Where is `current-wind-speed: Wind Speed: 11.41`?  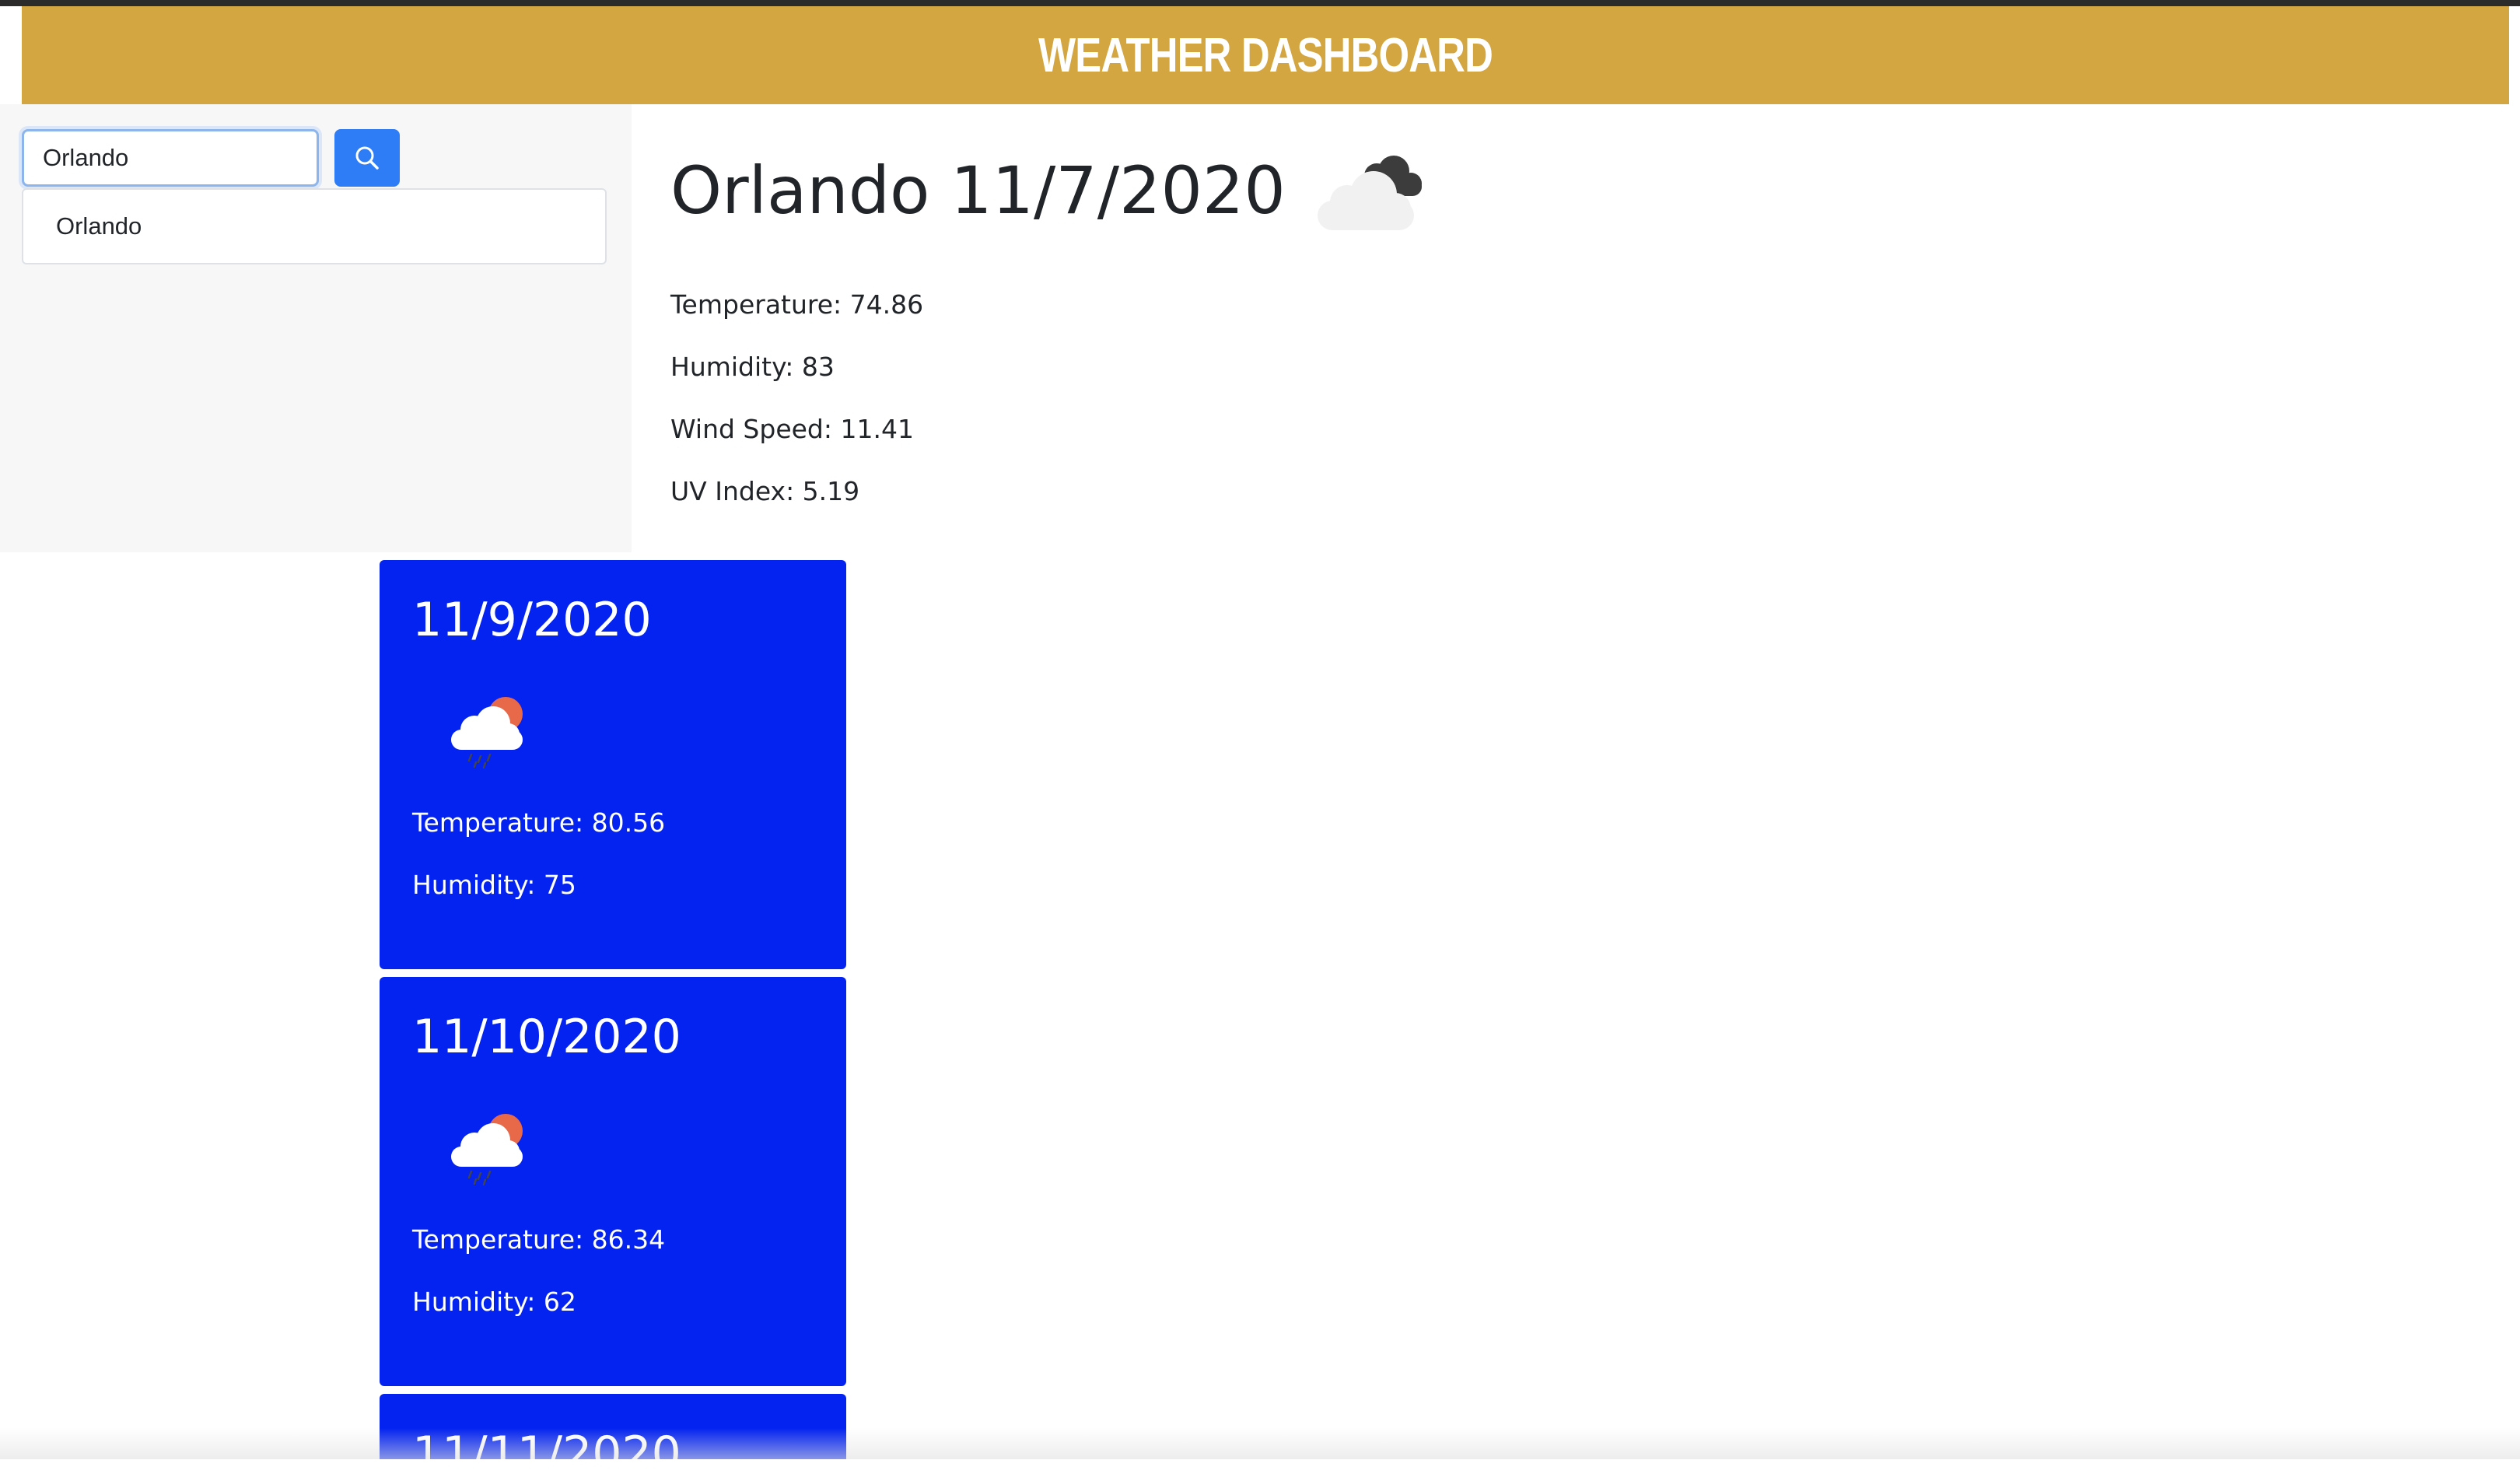 current-wind-speed: Wind Speed: 11.41 is located at coordinates (792, 429).